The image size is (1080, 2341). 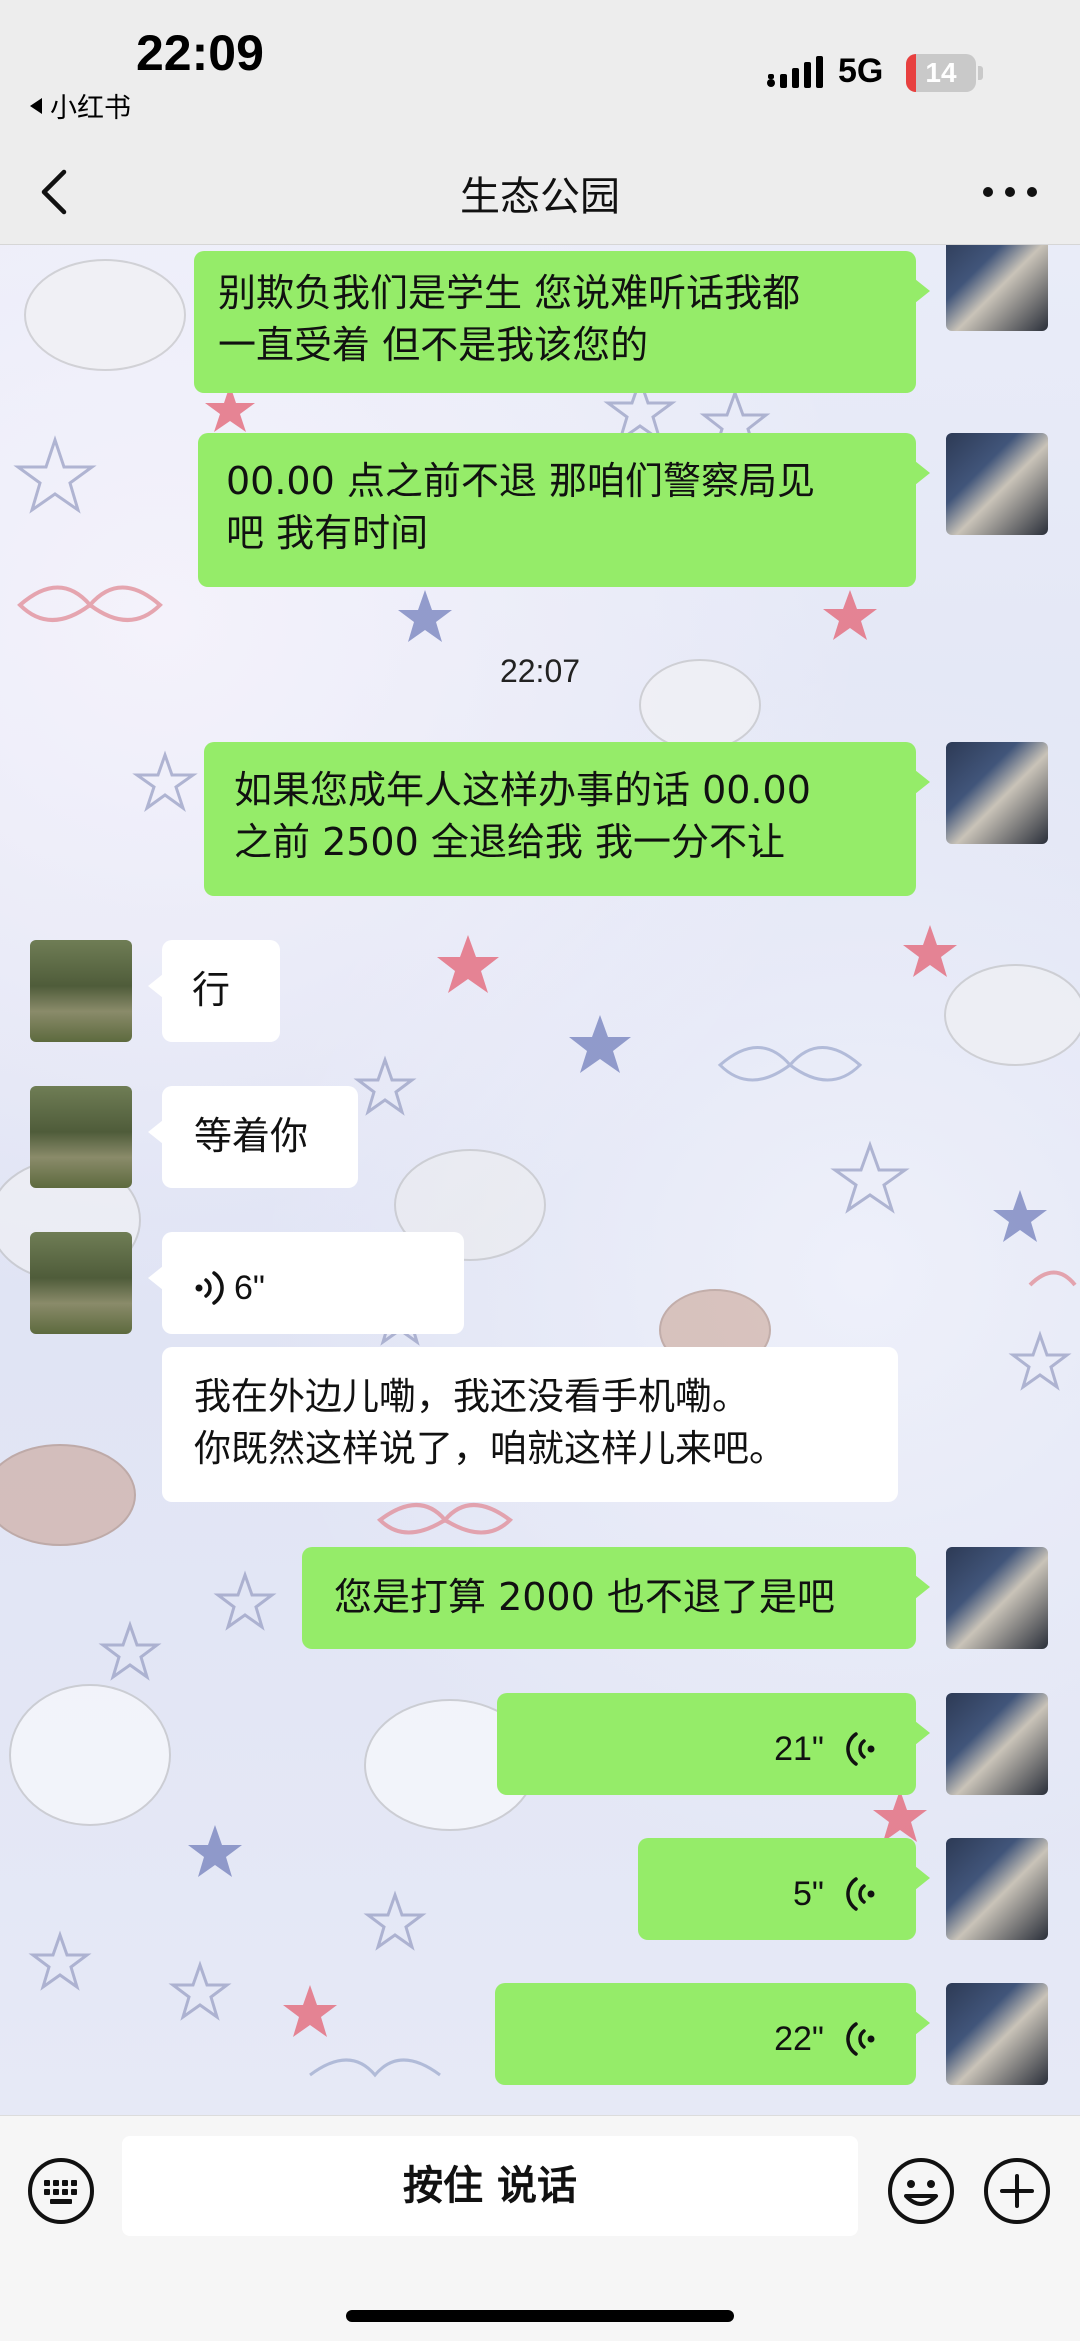 What do you see at coordinates (509, 842) in the screenshot?
I see `message-line: 之前 2500 全退给我 我一分不让` at bounding box center [509, 842].